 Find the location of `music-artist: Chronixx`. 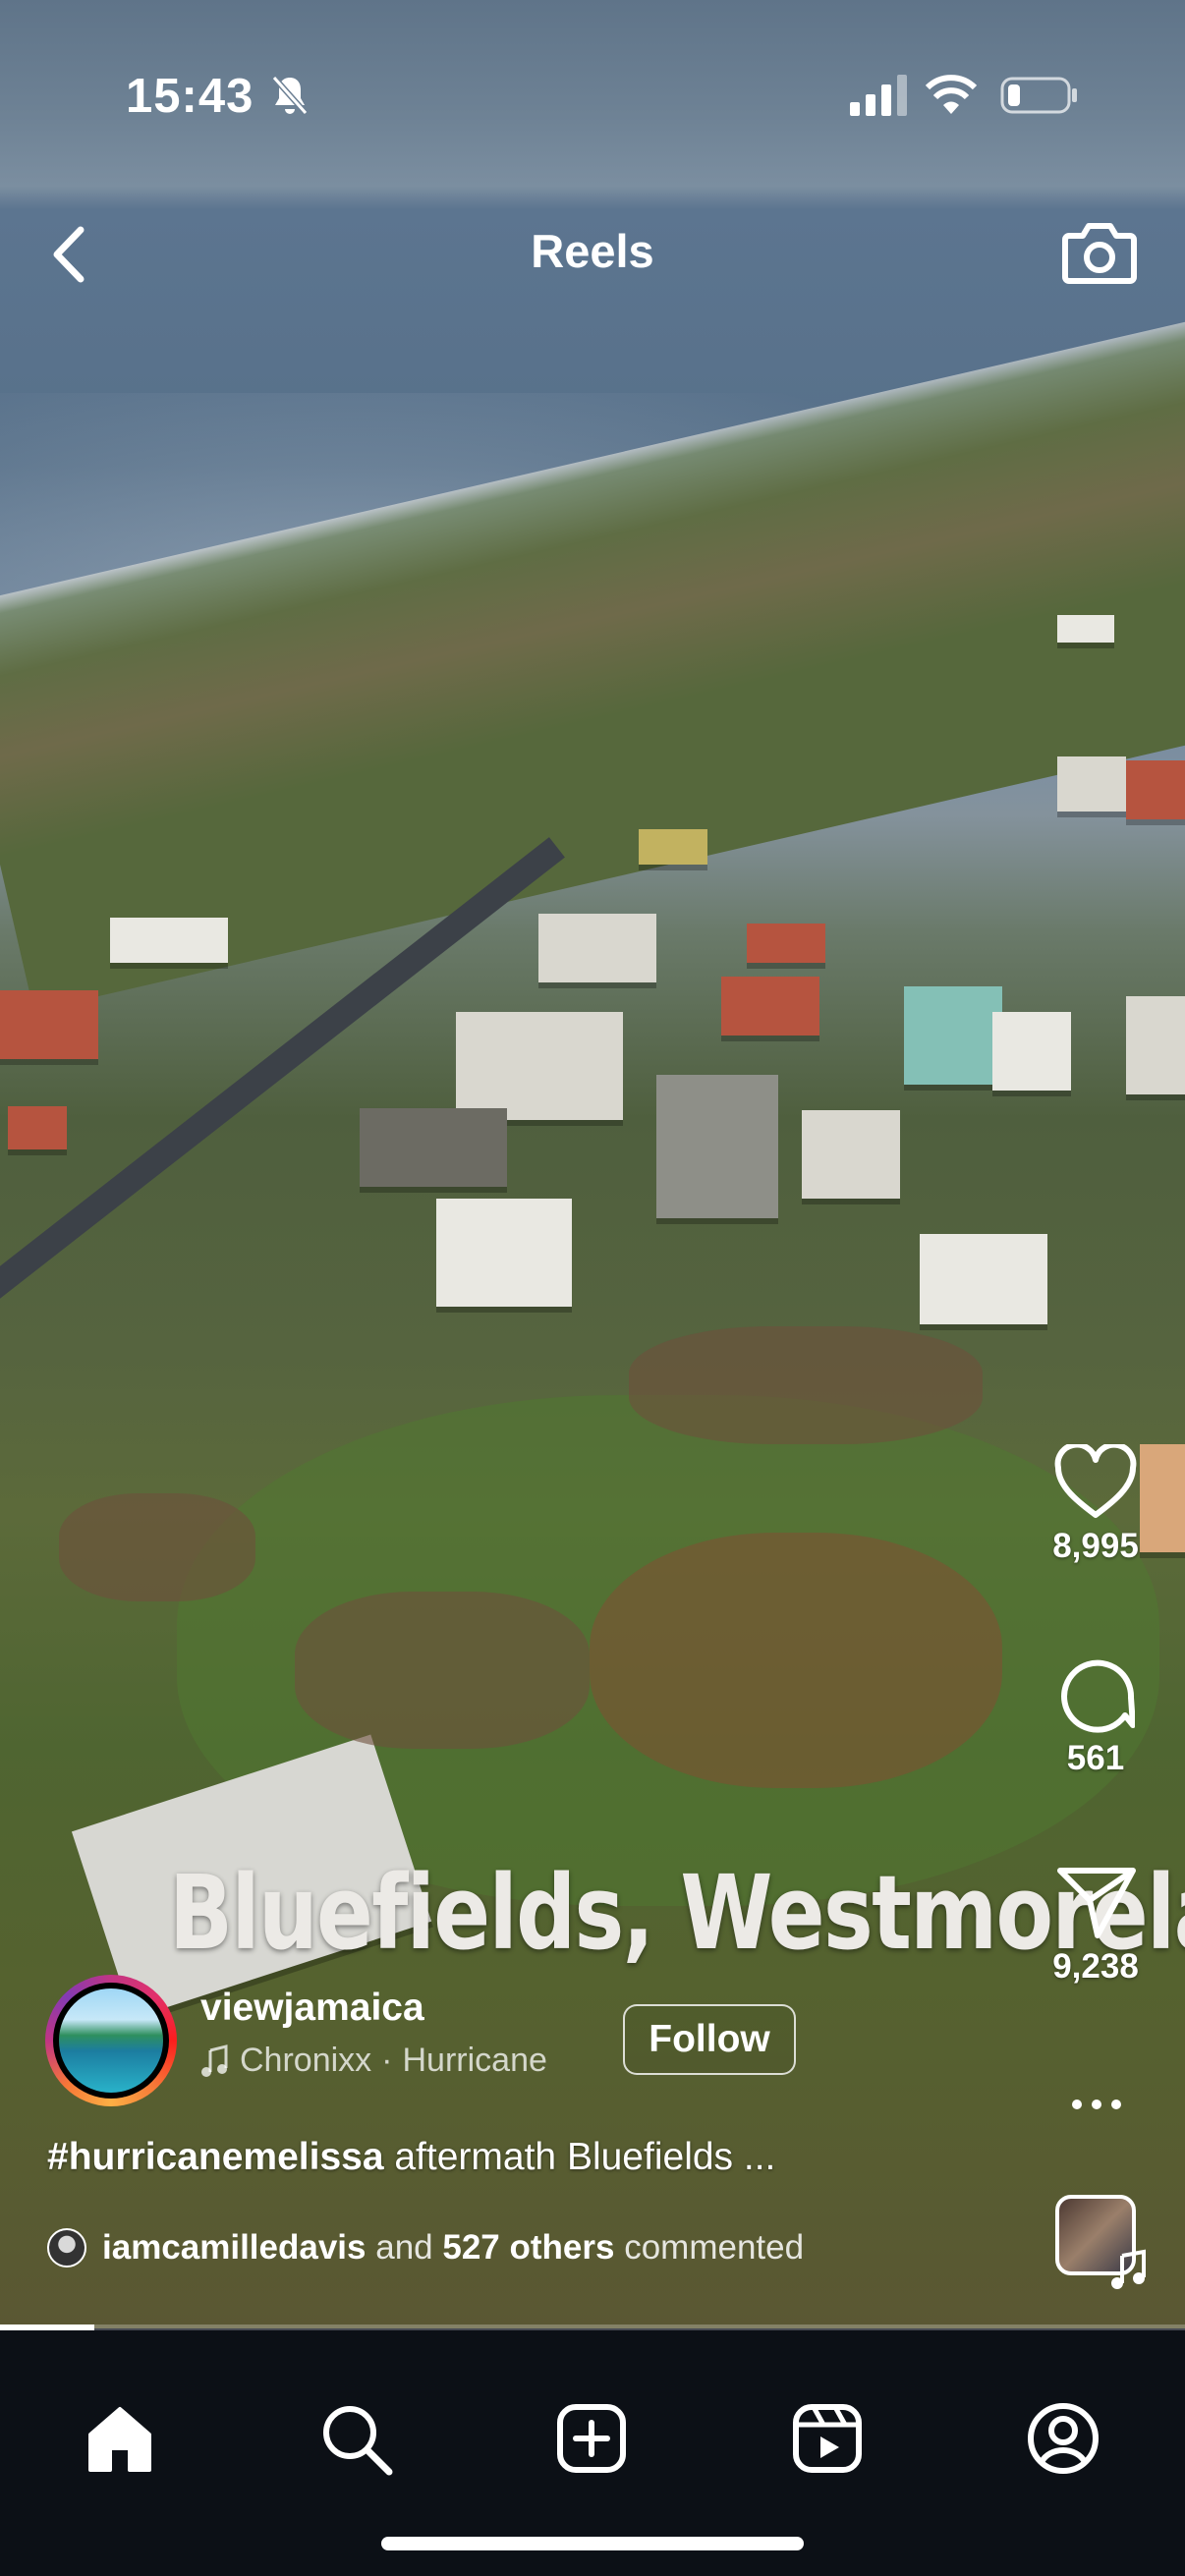

music-artist: Chronixx is located at coordinates (306, 2060).